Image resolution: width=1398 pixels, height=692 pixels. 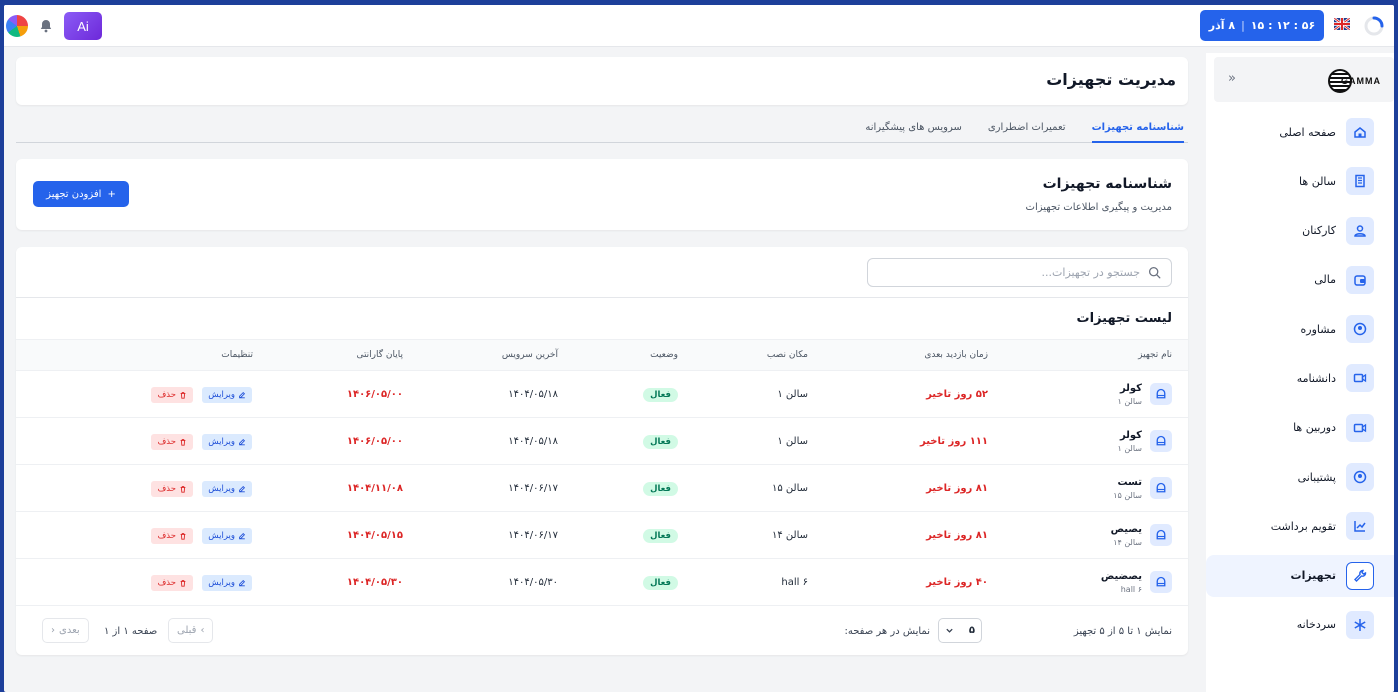 I want to click on sidebar-item-user-circle: مشاوره, so click(x=1300, y=329).